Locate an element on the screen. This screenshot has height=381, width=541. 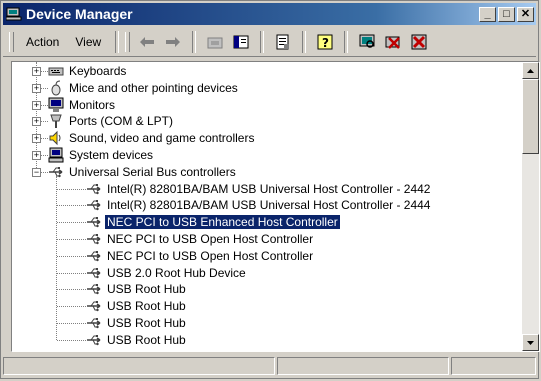
tree-category-item: Monitors is located at coordinates (82, 105).